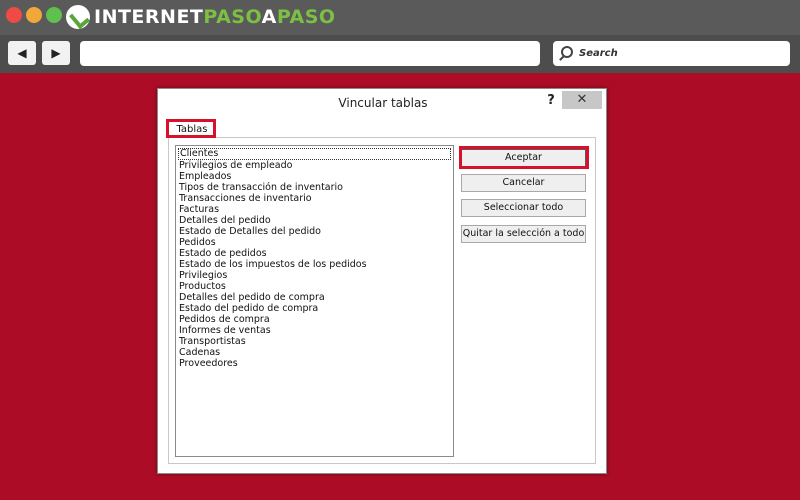 This screenshot has height=500, width=800. I want to click on list-item: Cadenas, so click(314, 352).